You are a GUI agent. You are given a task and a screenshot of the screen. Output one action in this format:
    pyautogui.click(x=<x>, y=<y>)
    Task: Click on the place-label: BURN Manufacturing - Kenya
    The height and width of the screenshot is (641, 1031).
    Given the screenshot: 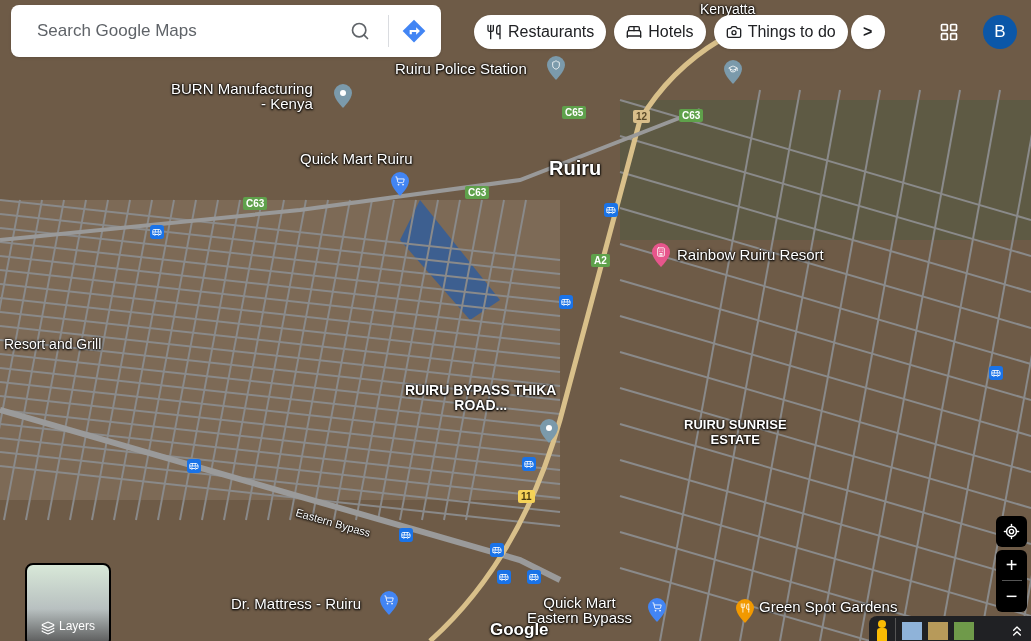 What is the action you would take?
    pyautogui.click(x=242, y=96)
    